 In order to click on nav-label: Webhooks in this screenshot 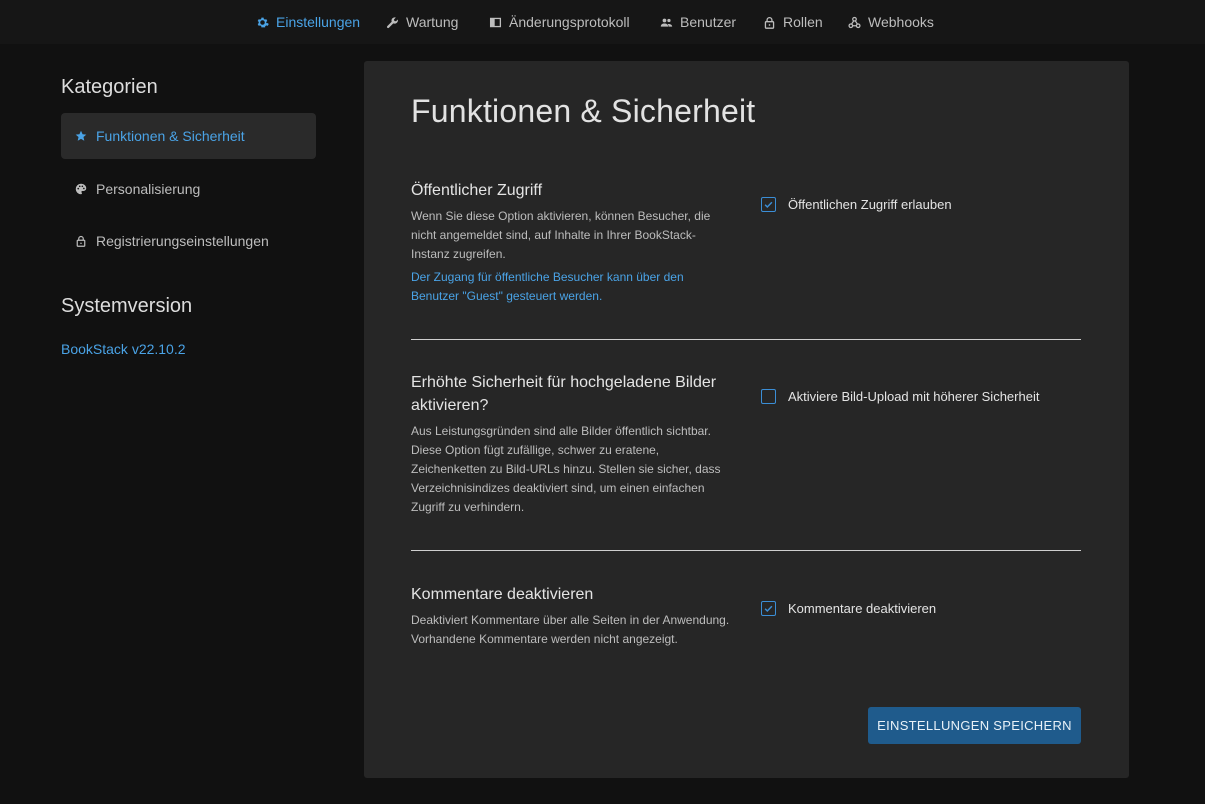, I will do `click(901, 22)`.